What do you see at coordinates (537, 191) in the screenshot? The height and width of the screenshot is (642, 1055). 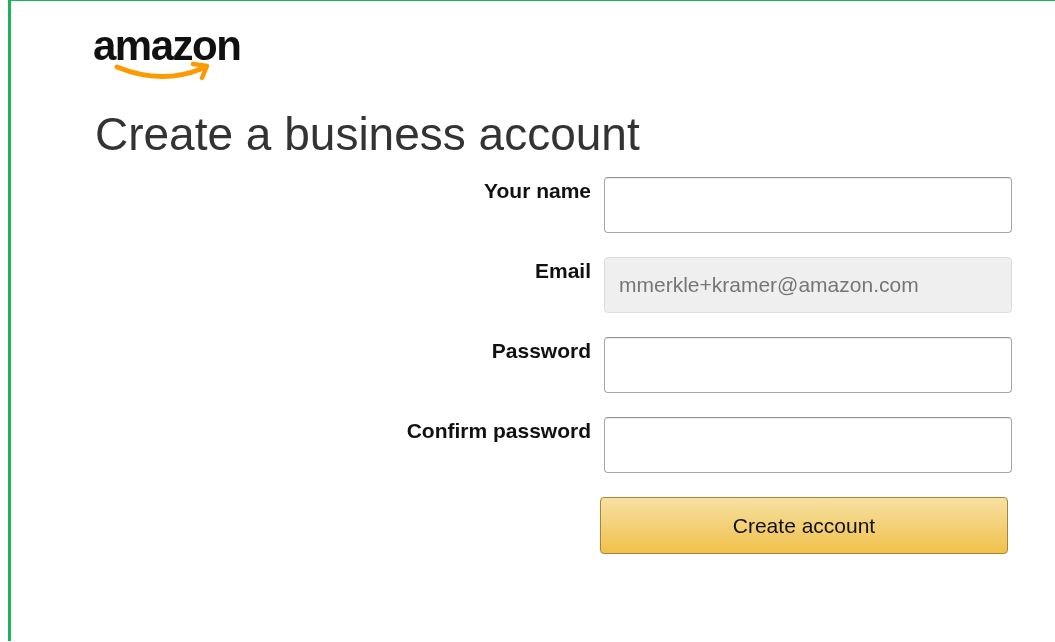 I see `field-label: Your name` at bounding box center [537, 191].